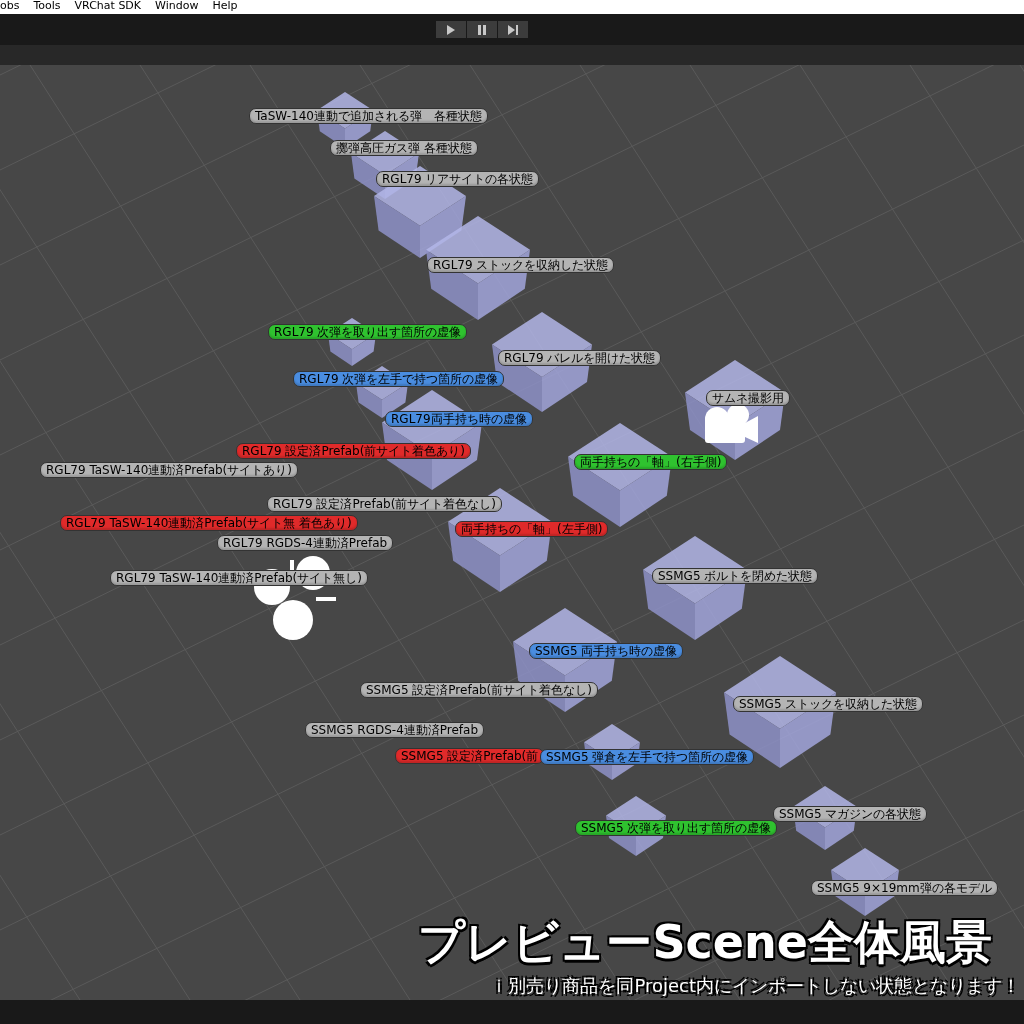 Image resolution: width=1024 pixels, height=1024 pixels. I want to click on object-label: RGL79 次弾を取り出す箇所の虚像, so click(368, 332).